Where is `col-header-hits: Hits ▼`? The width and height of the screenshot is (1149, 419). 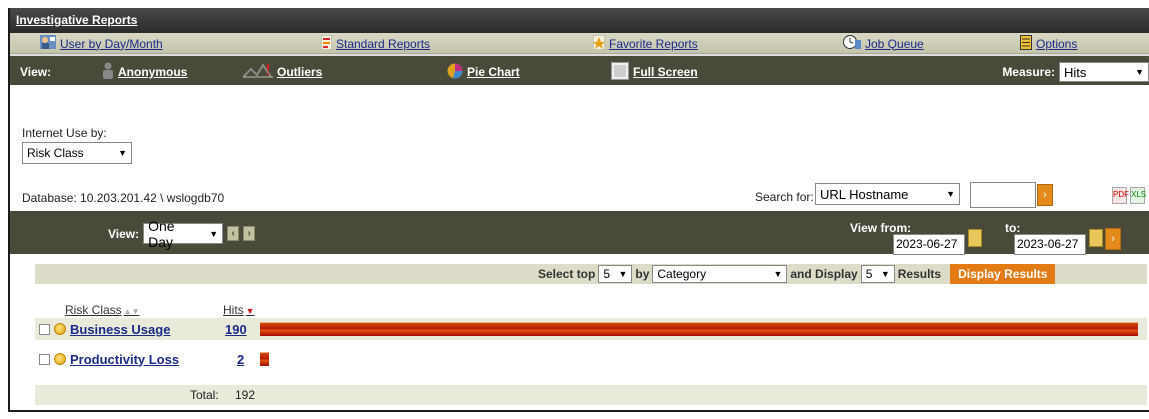
col-header-hits: Hits ▼ is located at coordinates (239, 310).